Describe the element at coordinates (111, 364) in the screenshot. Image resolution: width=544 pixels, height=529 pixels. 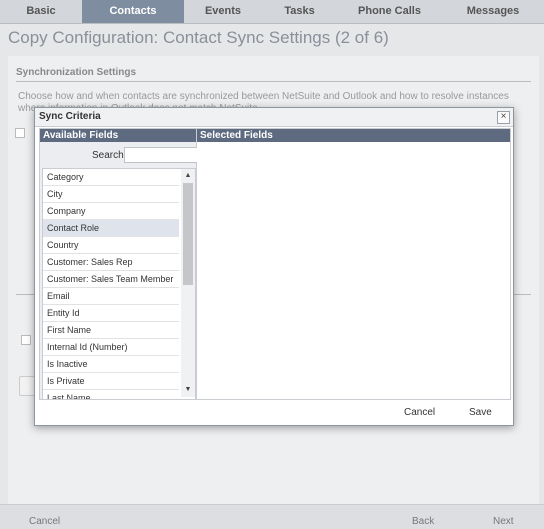
I see `field-list-item: Is Inactive` at that location.